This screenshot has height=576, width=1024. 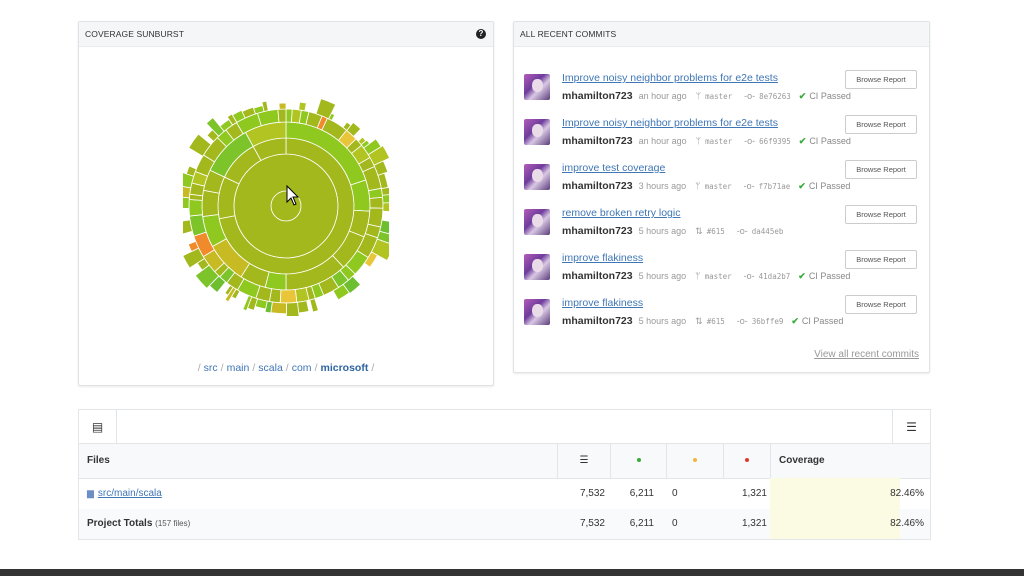 What do you see at coordinates (592, 493) in the screenshot?
I see `lines-value: 7,532` at bounding box center [592, 493].